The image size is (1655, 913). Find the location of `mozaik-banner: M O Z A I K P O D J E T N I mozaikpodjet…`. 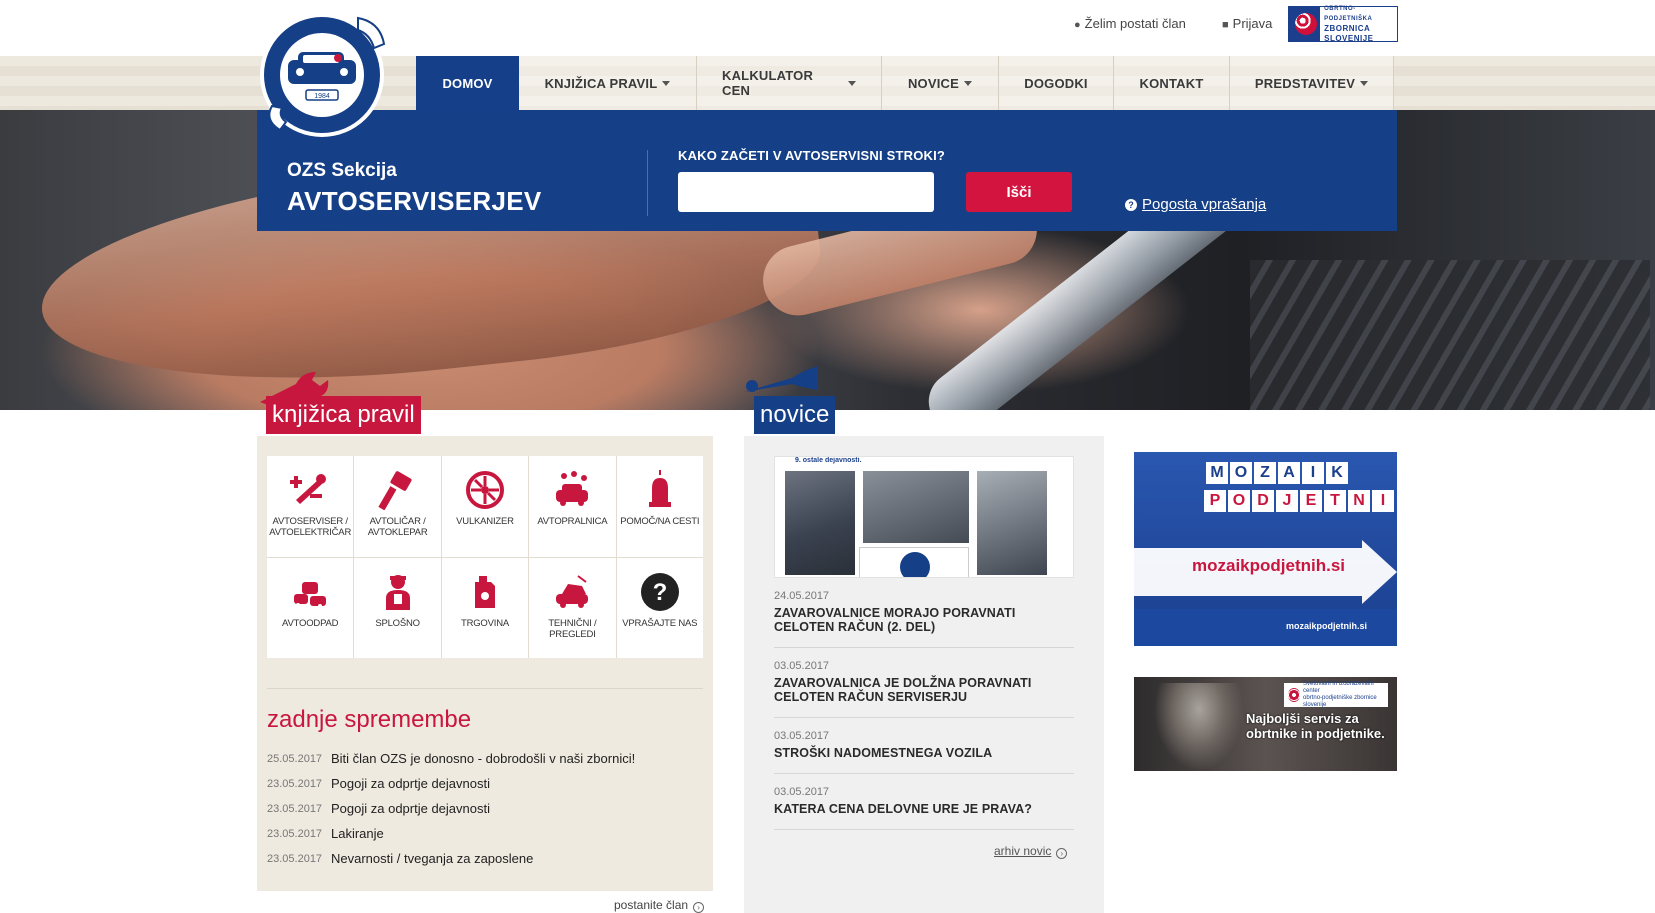

mozaik-banner: M O Z A I K P O D J E T N I mozaikpodjet… is located at coordinates (1265, 549).